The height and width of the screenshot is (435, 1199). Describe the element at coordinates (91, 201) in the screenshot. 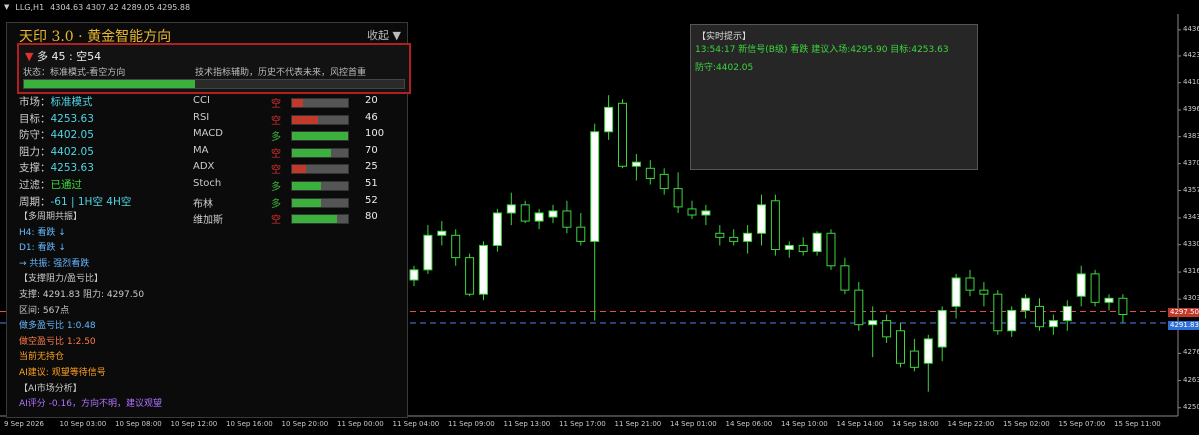

I see `field-value: -61 | 1H空 4H空` at that location.